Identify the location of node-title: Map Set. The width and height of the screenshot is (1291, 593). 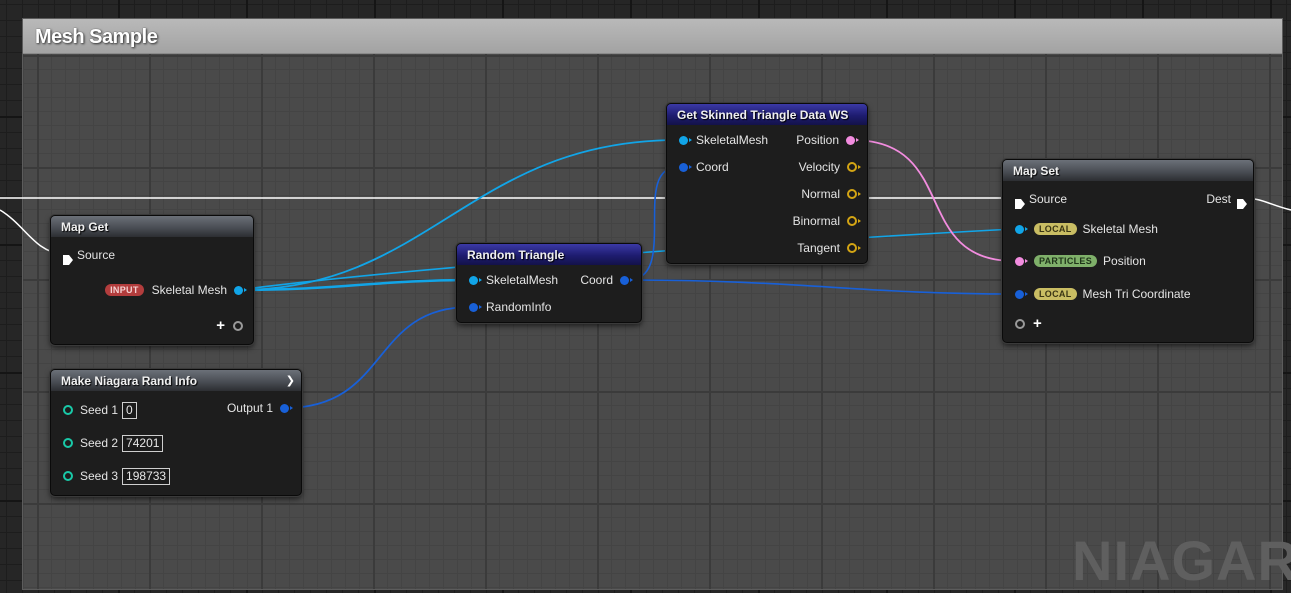
(1036, 171).